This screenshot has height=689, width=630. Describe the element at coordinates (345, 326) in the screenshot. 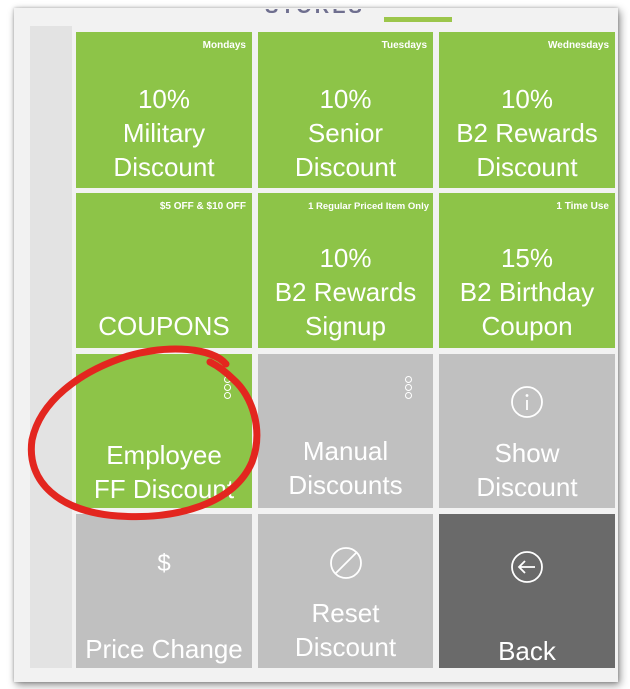

I see `tile-line: Signup` at that location.